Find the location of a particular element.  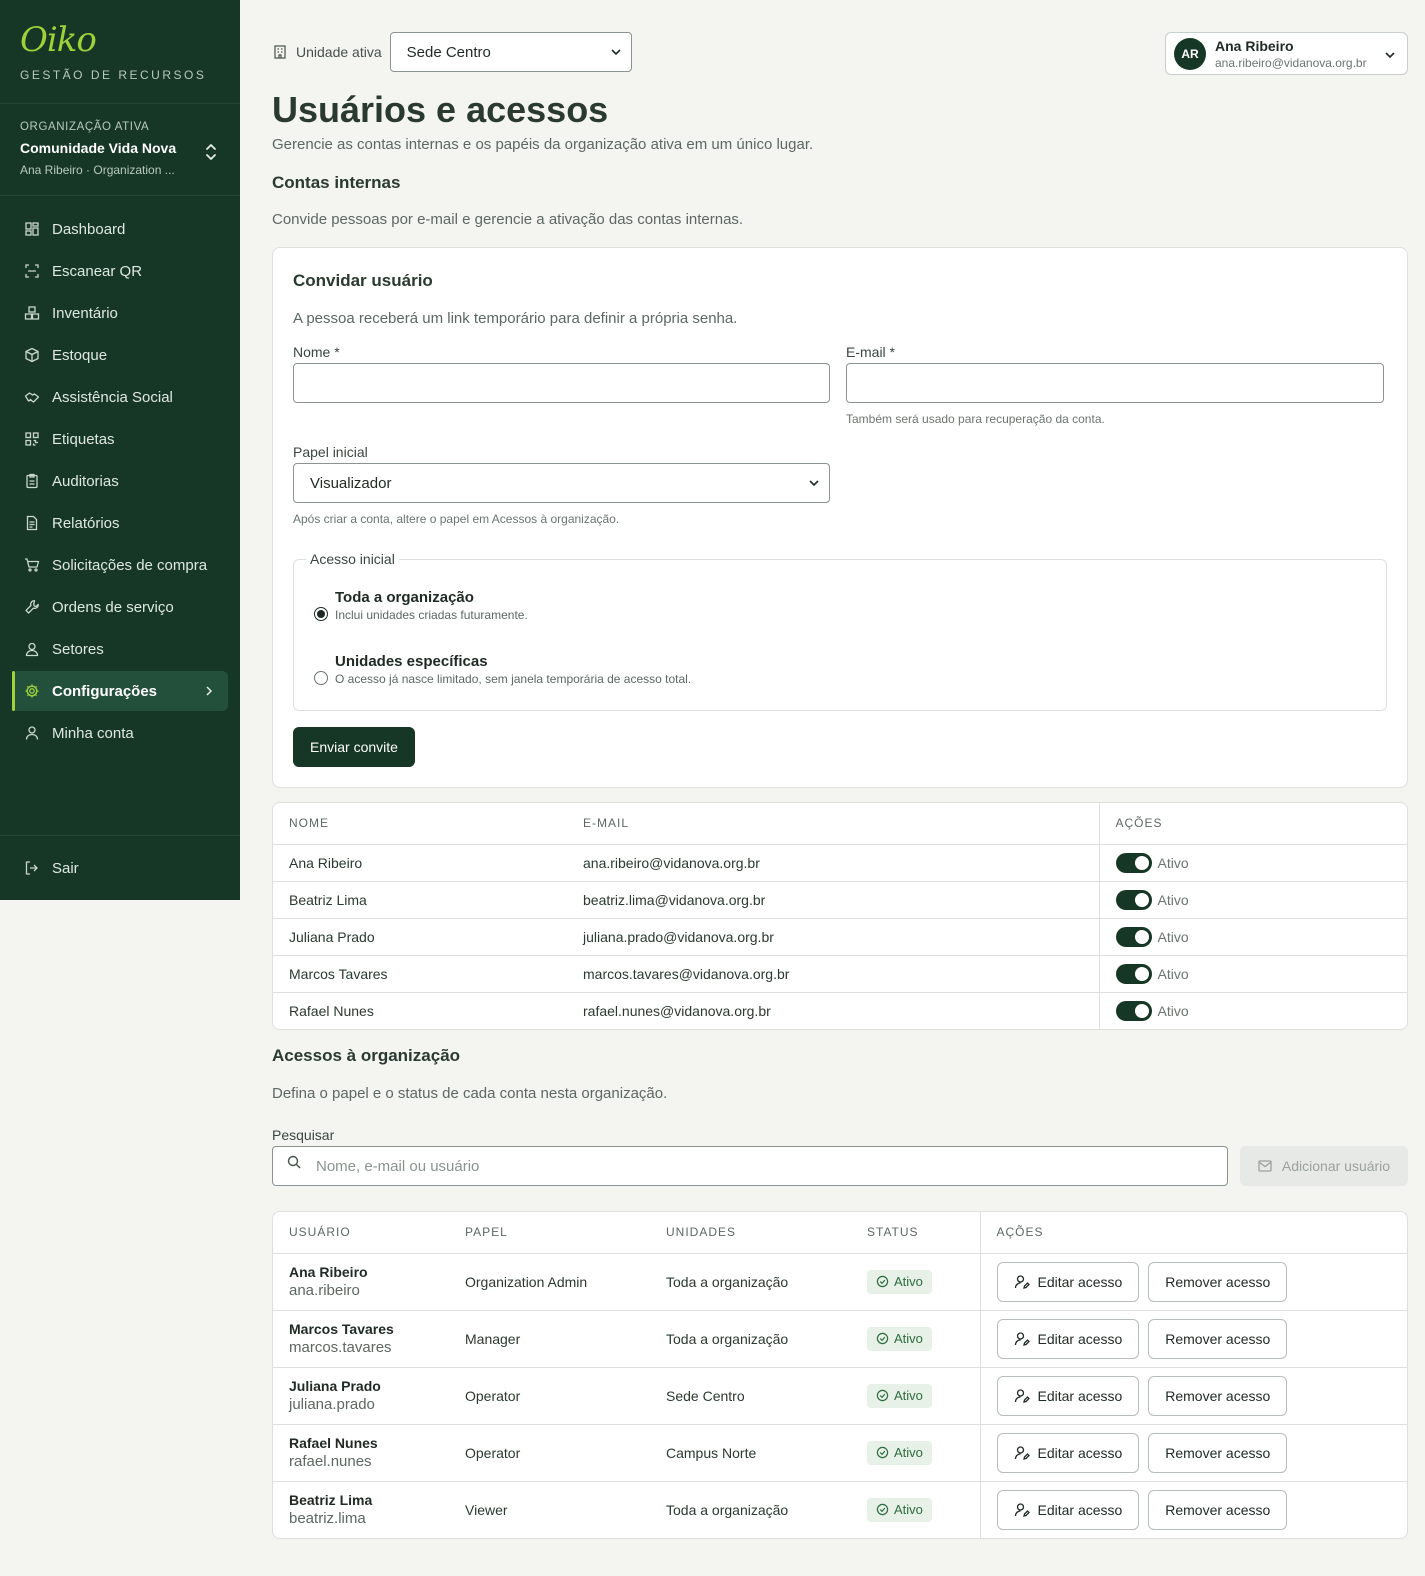

cell-user: Juliana Prado juliana.prado is located at coordinates (361, 1396).